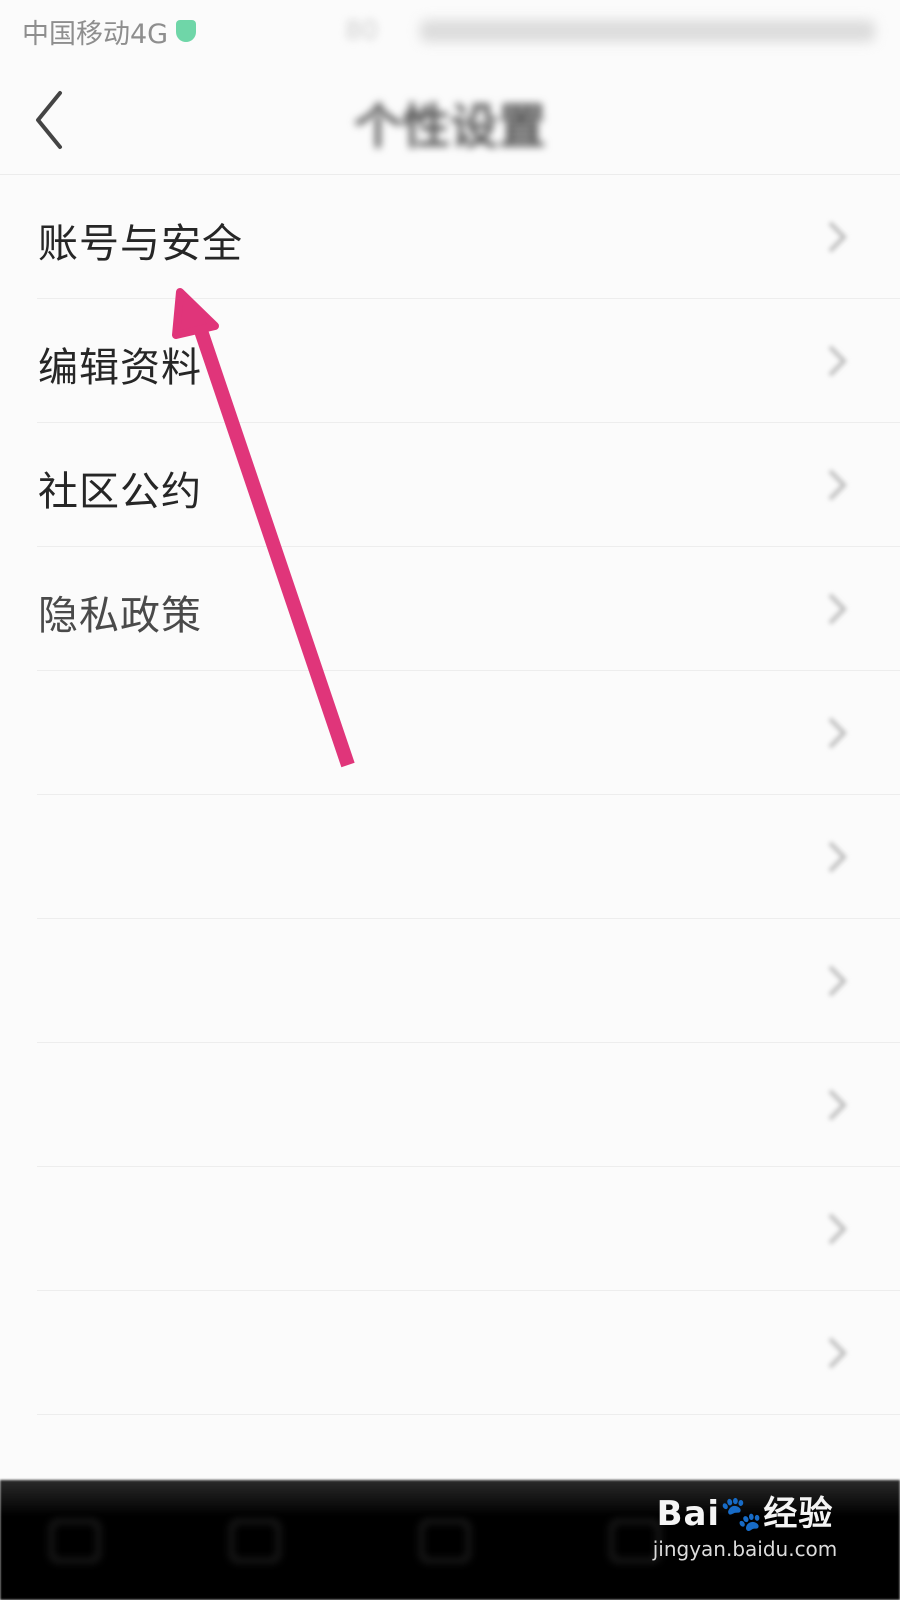  Describe the element at coordinates (120, 616) in the screenshot. I see `settings-item-label: 隐私政策` at that location.